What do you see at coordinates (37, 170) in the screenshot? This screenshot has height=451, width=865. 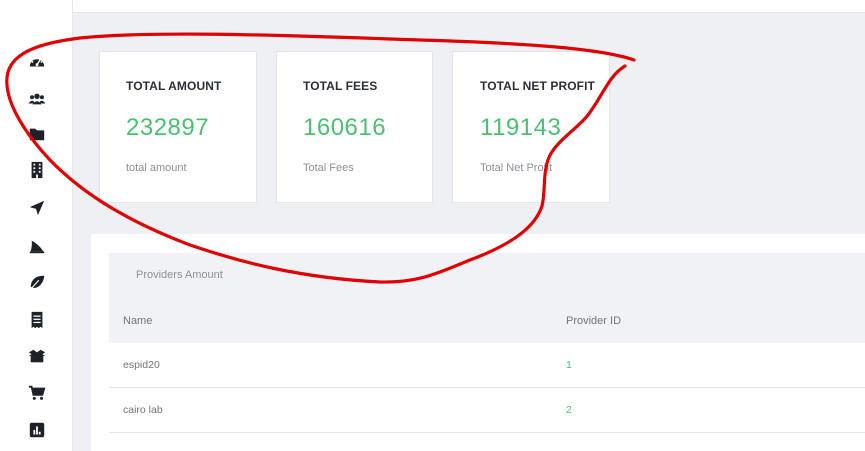 I see `building-icon` at bounding box center [37, 170].